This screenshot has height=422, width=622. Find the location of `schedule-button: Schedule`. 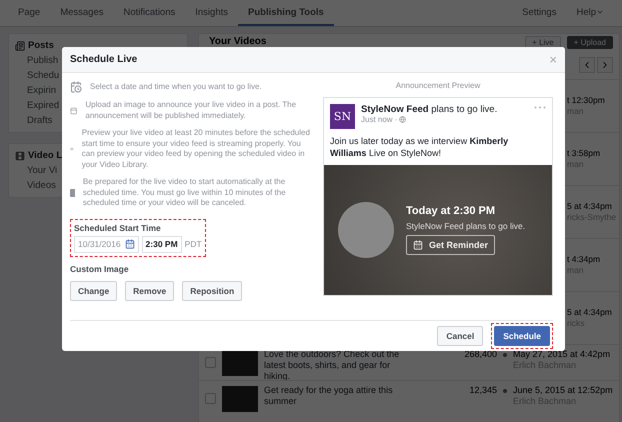

schedule-button: Schedule is located at coordinates (522, 336).